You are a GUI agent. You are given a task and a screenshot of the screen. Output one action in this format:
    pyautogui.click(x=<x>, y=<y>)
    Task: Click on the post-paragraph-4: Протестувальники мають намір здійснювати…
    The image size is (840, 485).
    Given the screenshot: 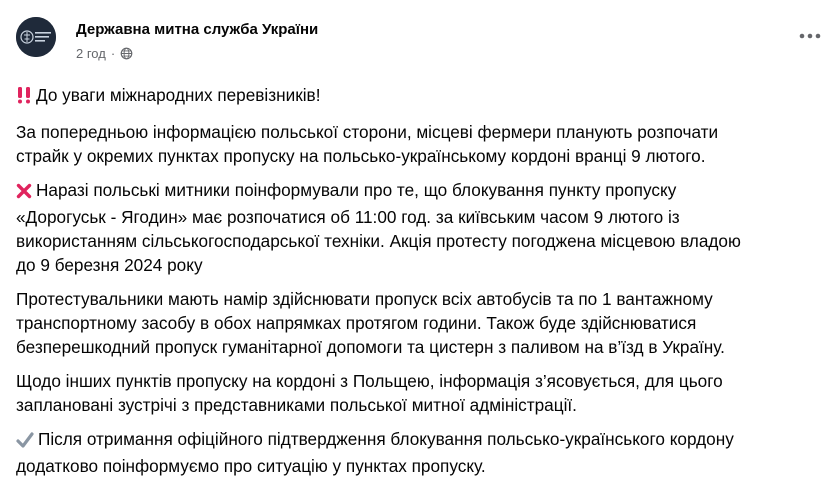 What is the action you would take?
    pyautogui.click(x=421, y=323)
    